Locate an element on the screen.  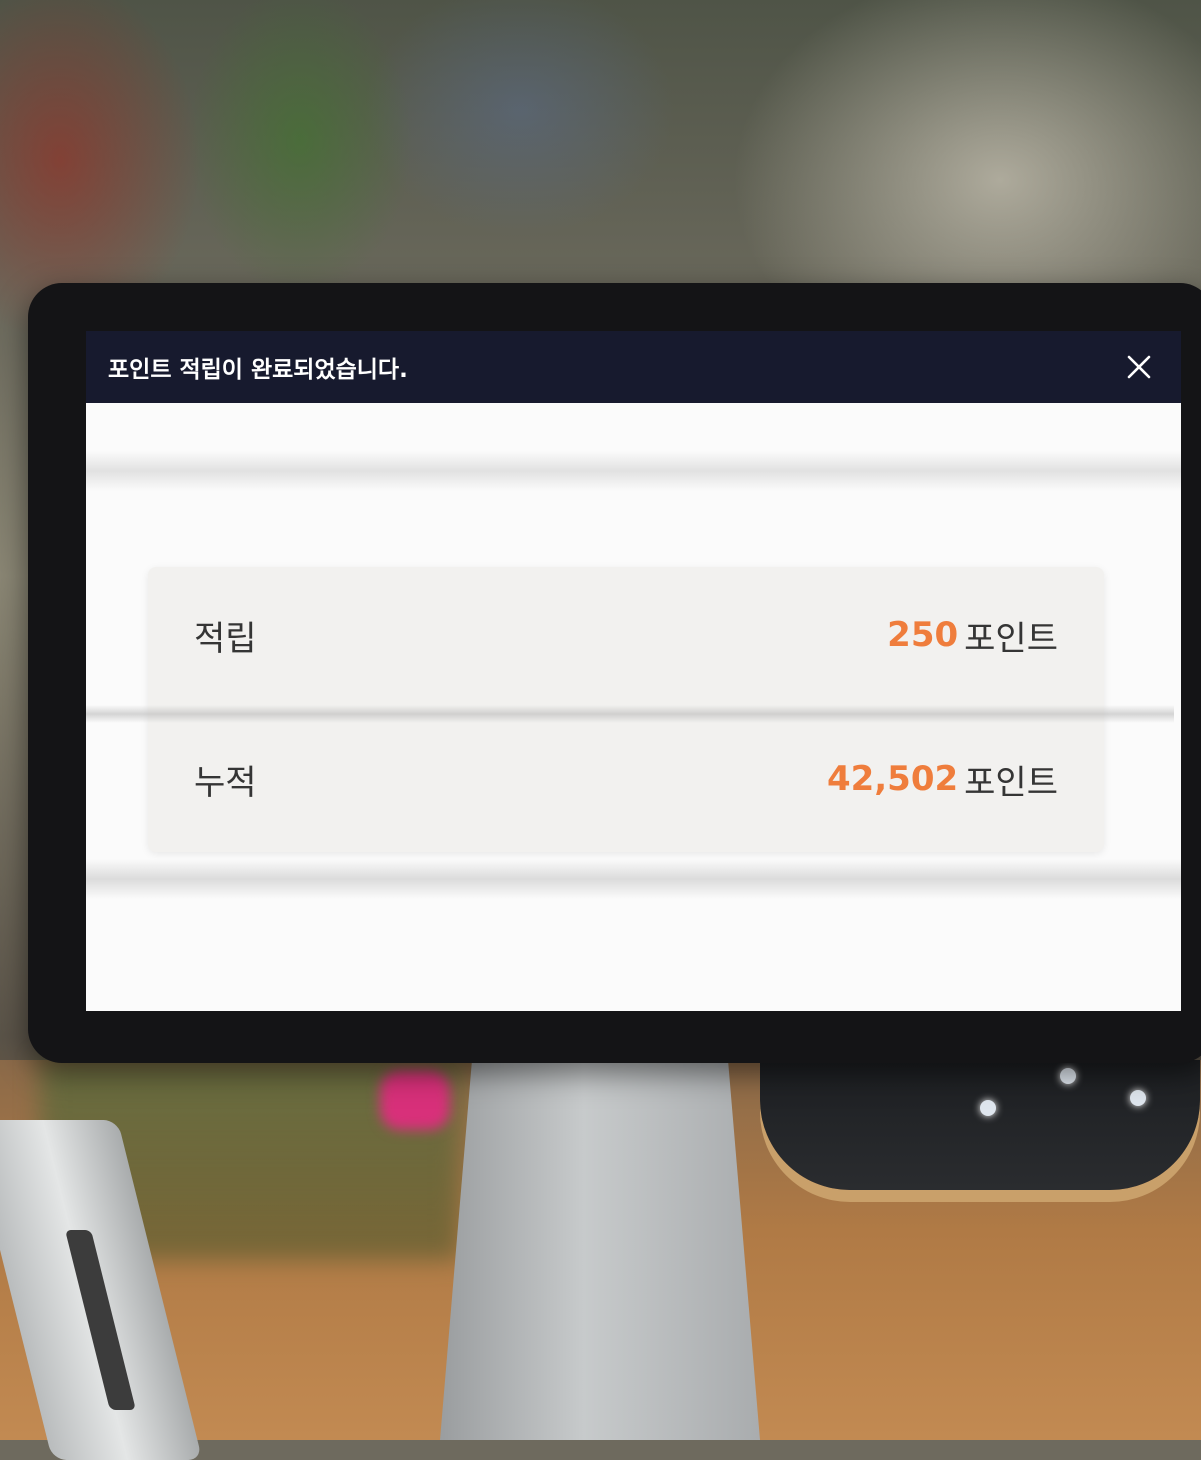
earned-points-unit: 포인트 is located at coordinates (1011, 638).